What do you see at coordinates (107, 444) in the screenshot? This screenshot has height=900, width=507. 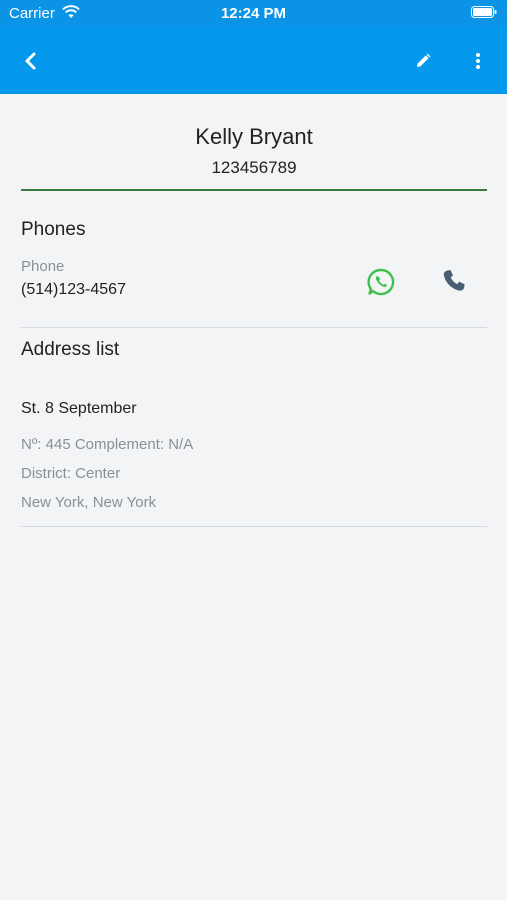 I see `address-number-complement: Nº: 445 Complement: N/A` at bounding box center [107, 444].